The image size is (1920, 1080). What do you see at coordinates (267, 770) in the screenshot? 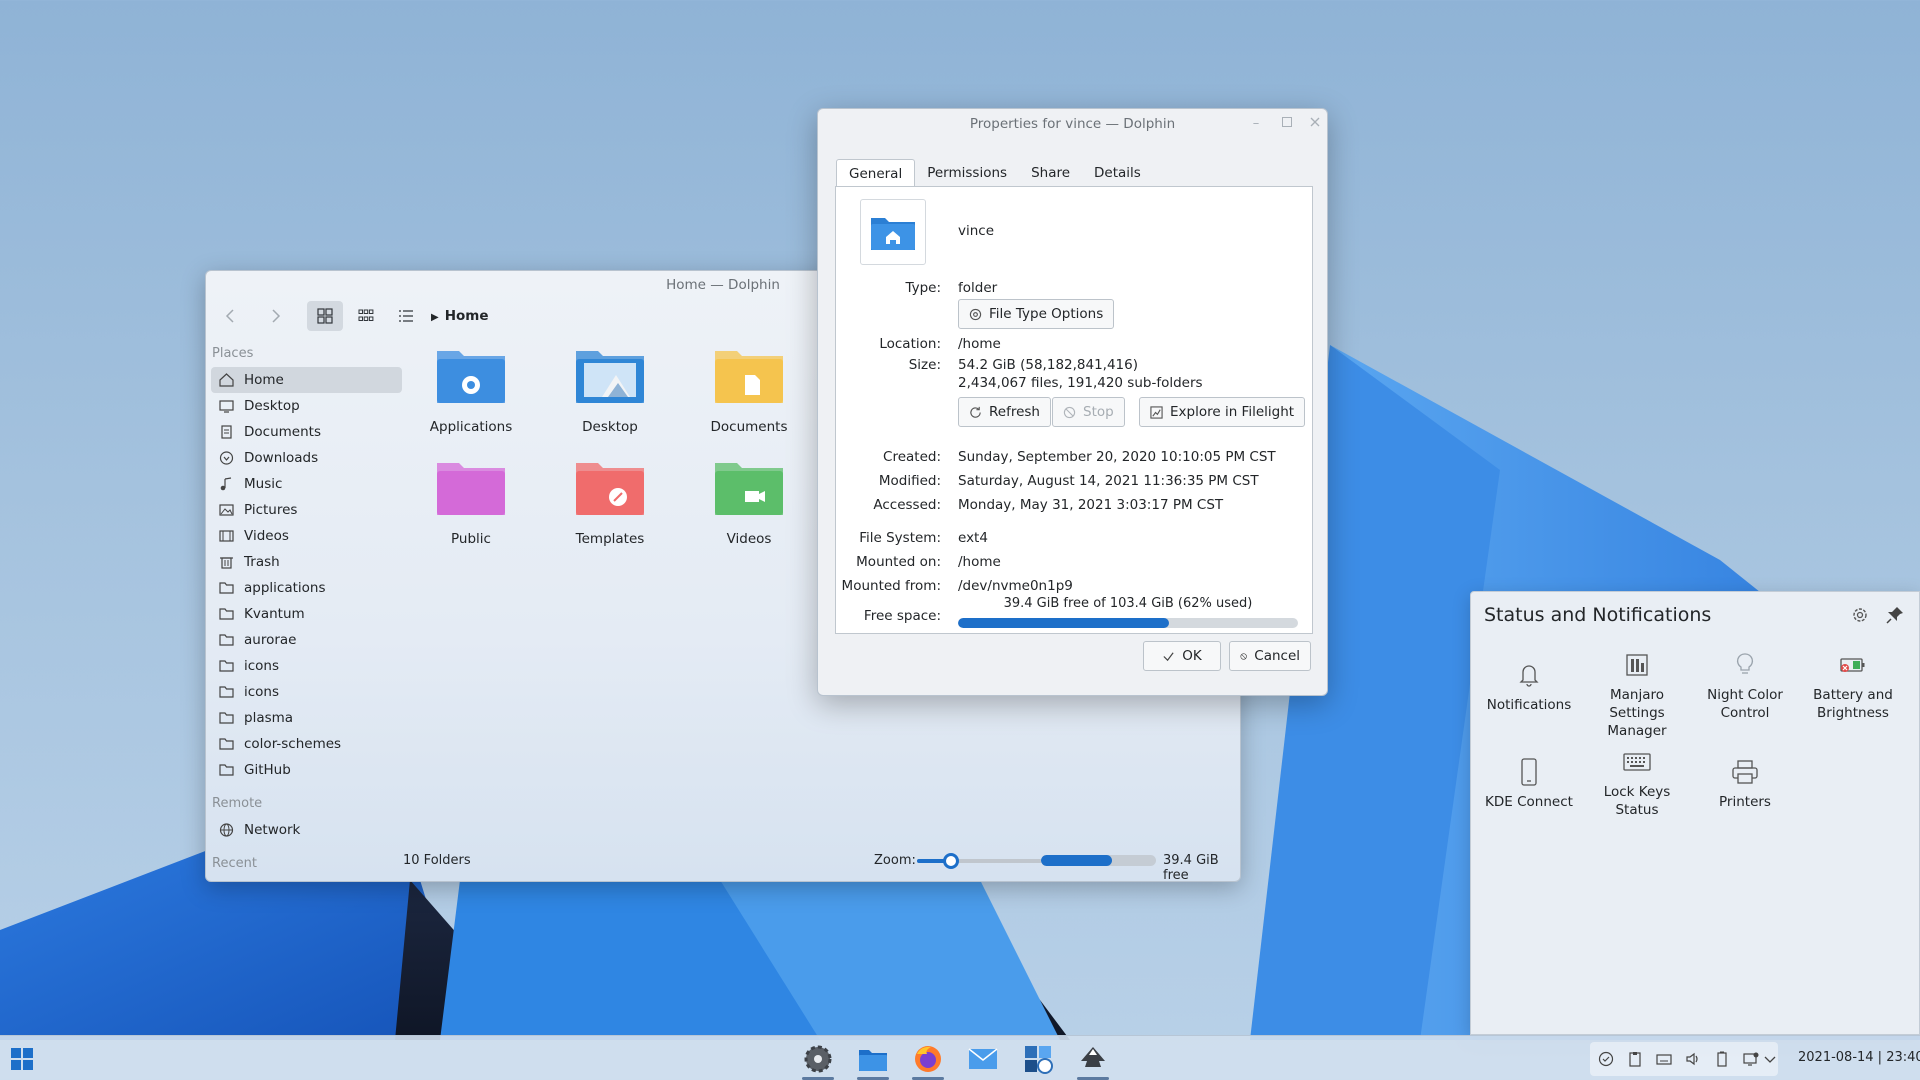
I see `sidebar-item-label: GitHub` at bounding box center [267, 770].